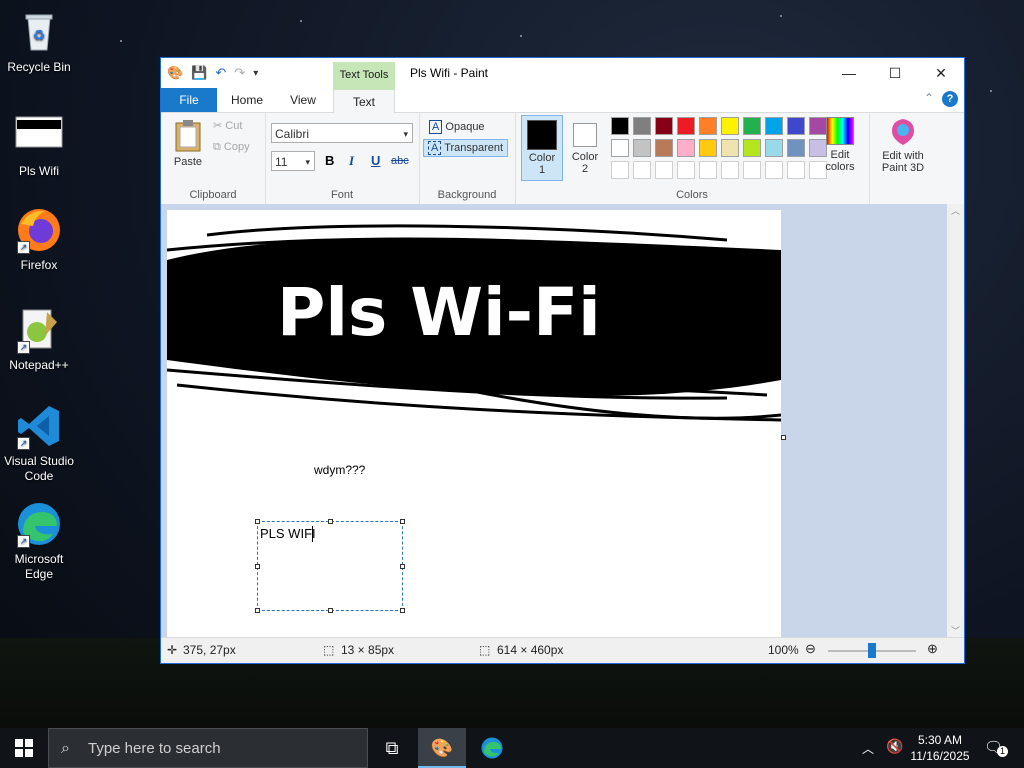  I want to click on zoom-in-button: ⊕, so click(932, 649).